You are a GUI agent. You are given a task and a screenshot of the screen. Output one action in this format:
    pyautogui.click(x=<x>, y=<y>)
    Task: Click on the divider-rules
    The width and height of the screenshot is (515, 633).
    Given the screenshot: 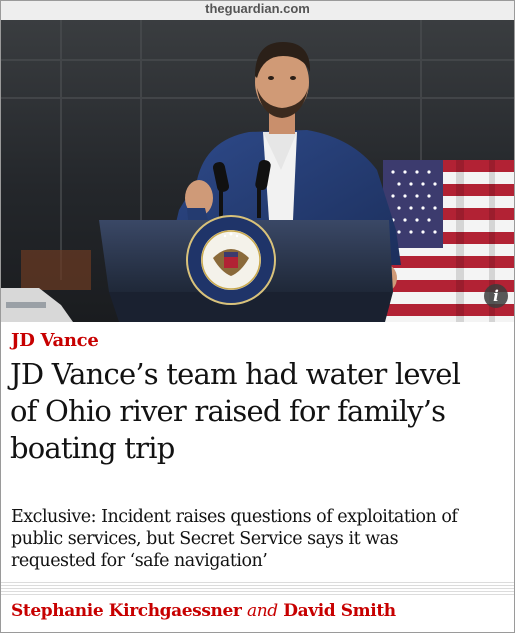 What is the action you would take?
    pyautogui.click(x=257, y=589)
    